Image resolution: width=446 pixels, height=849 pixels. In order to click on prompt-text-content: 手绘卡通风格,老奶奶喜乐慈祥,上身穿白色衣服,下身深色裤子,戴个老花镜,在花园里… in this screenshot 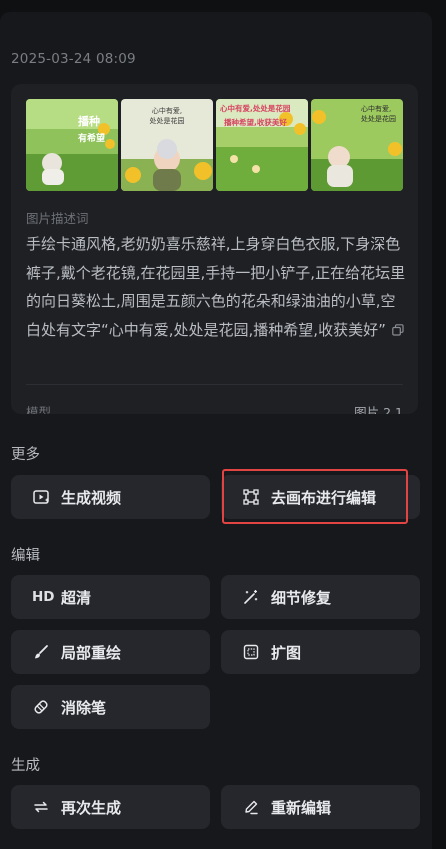, I will do `click(216, 287)`.